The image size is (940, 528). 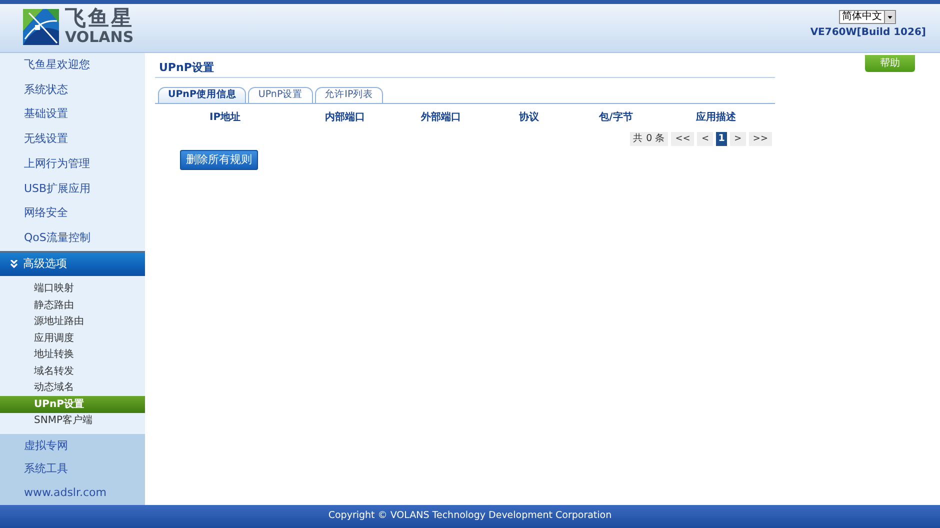 I want to click on column-header: 包/字节, so click(x=616, y=117).